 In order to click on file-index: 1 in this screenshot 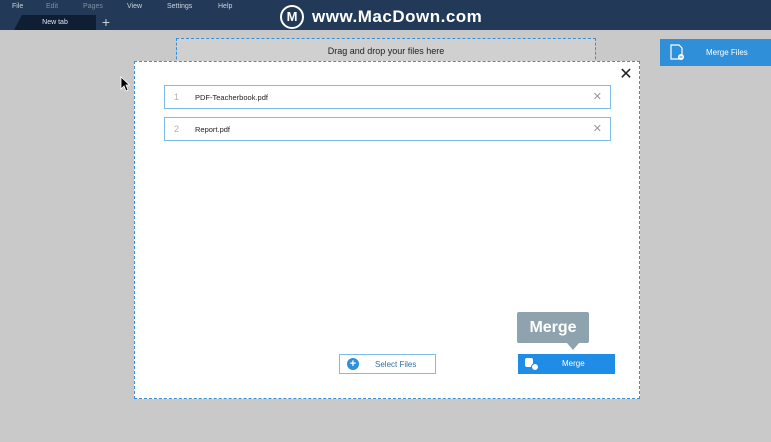, I will do `click(177, 97)`.